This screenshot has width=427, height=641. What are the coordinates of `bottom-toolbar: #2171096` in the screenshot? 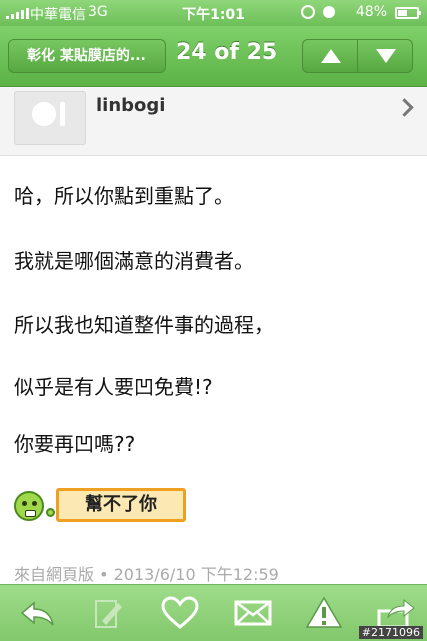 It's located at (213, 612).